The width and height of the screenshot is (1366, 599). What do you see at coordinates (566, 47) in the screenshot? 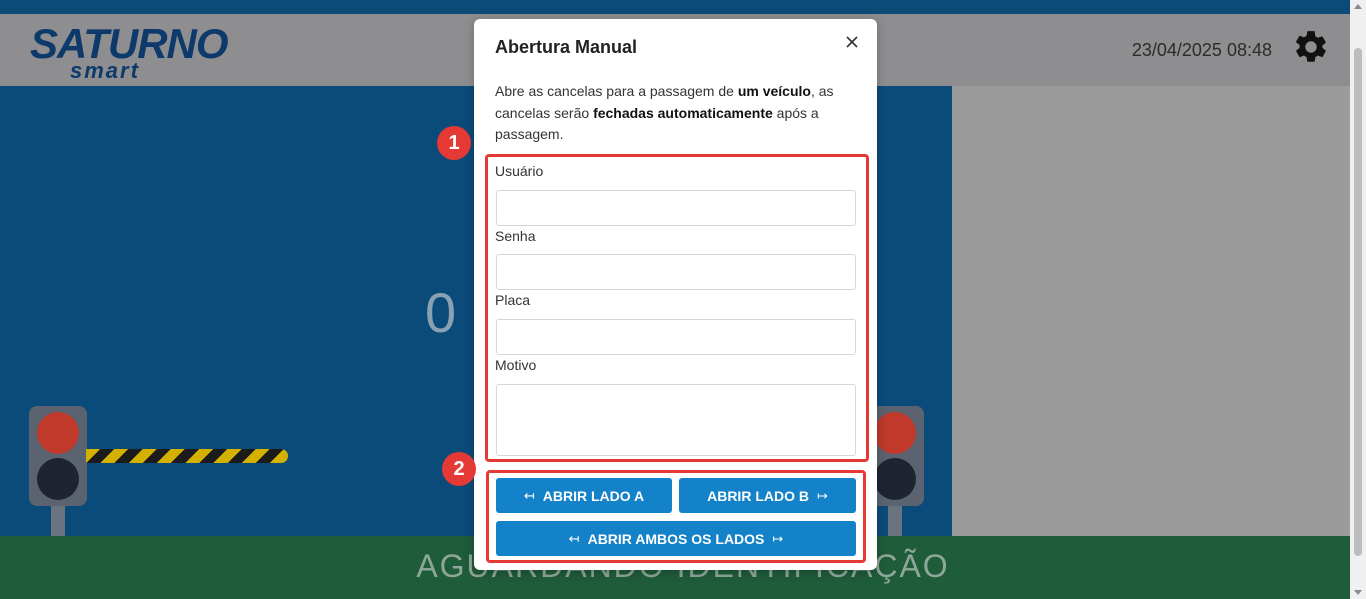
I see `dialog-title: Abertura Manual` at bounding box center [566, 47].